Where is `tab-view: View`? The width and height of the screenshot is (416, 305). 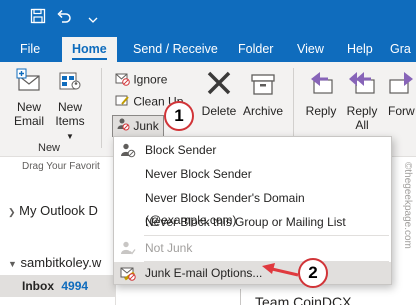 tab-view: View is located at coordinates (310, 49).